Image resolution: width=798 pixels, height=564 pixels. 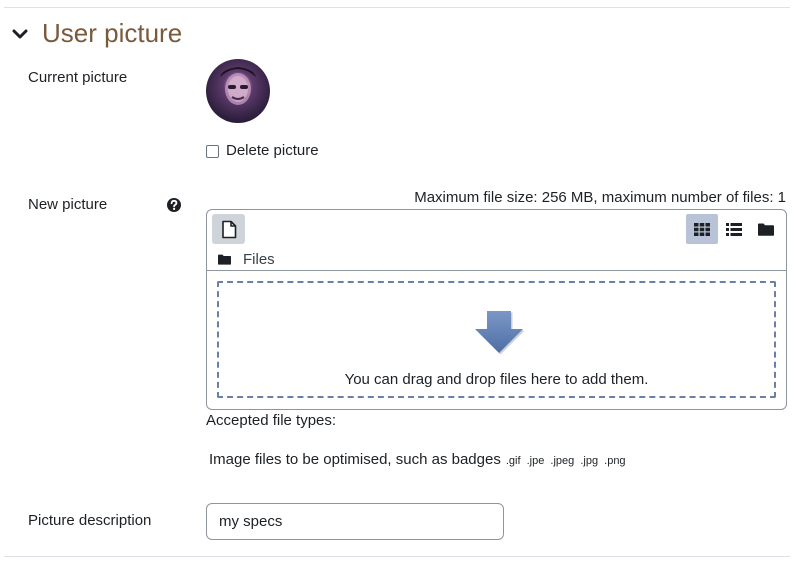 What do you see at coordinates (535, 461) in the screenshot?
I see `extension-item: .jpe` at bounding box center [535, 461].